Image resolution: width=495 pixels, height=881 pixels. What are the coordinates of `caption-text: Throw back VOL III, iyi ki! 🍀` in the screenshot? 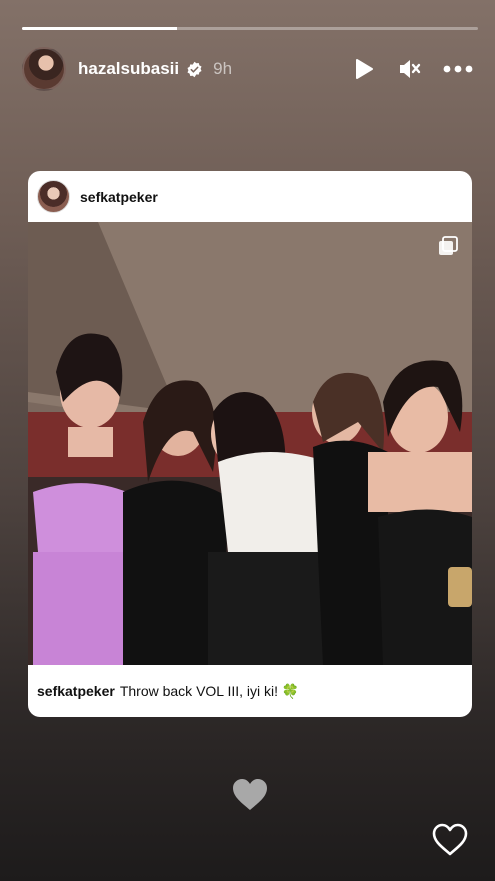 It's located at (209, 690).